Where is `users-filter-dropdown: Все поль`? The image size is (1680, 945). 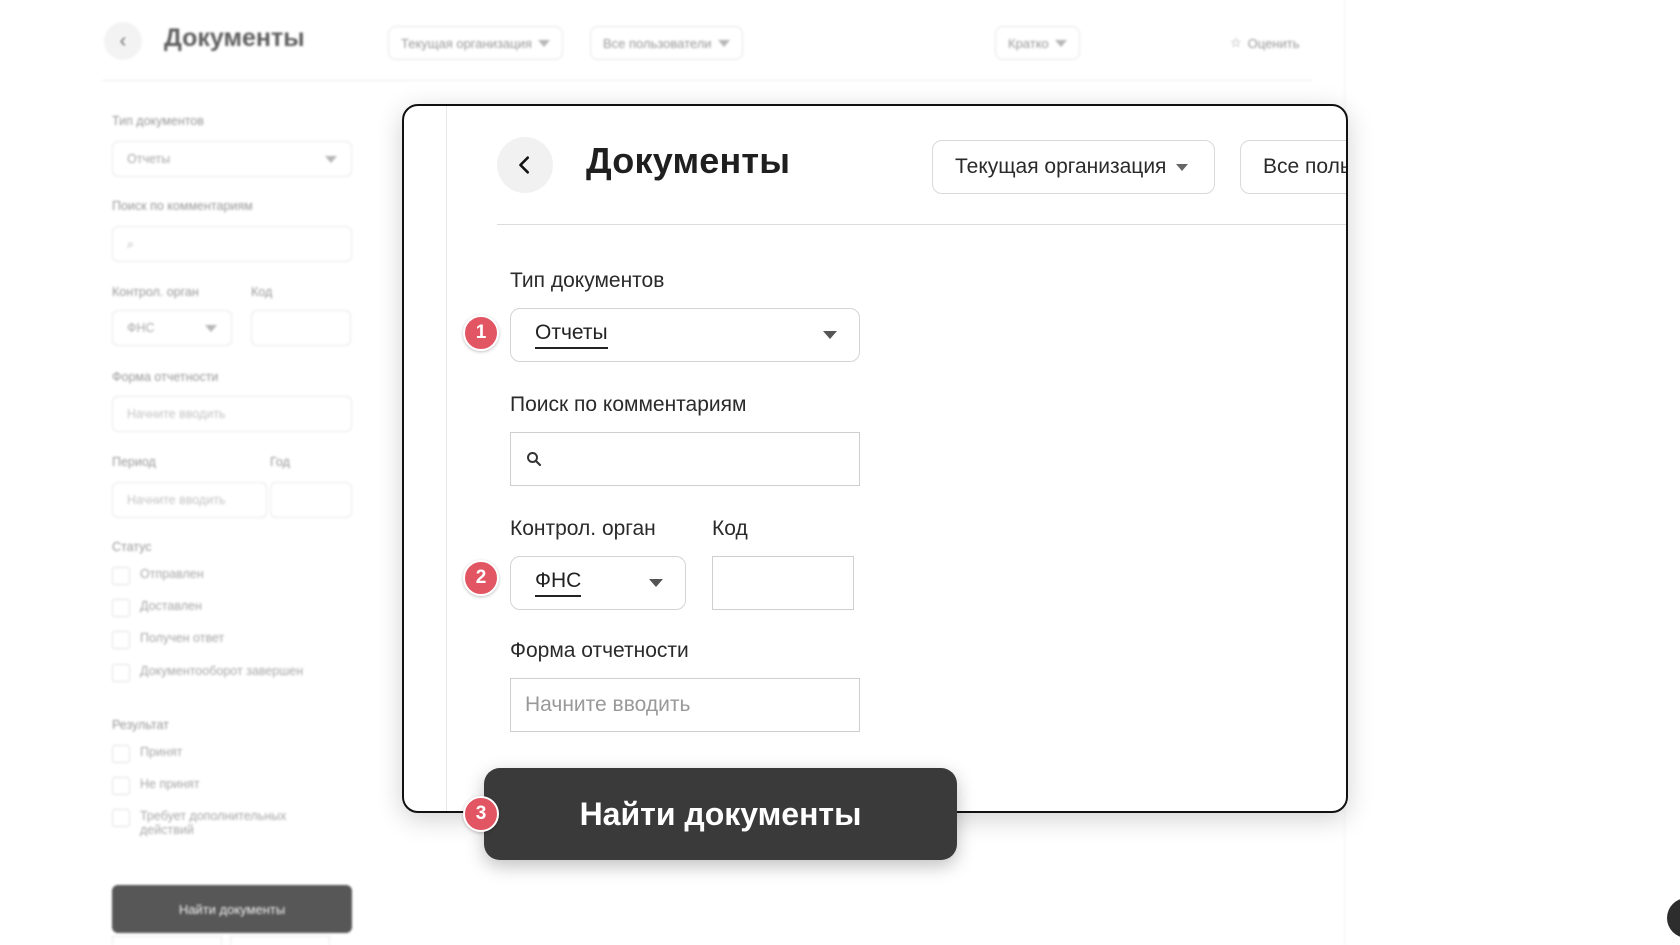
users-filter-dropdown: Все поль is located at coordinates (1294, 167).